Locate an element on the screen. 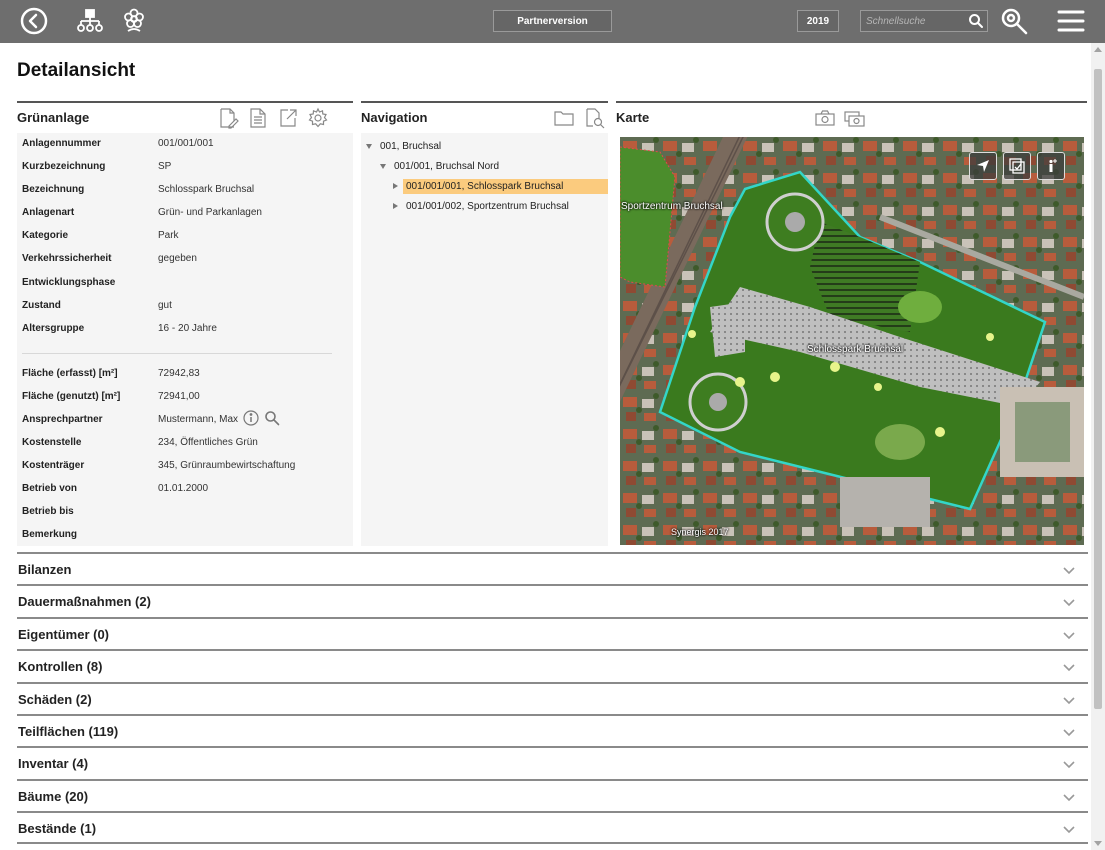  field-label: Verkehrssicherheit is located at coordinates (67, 258).